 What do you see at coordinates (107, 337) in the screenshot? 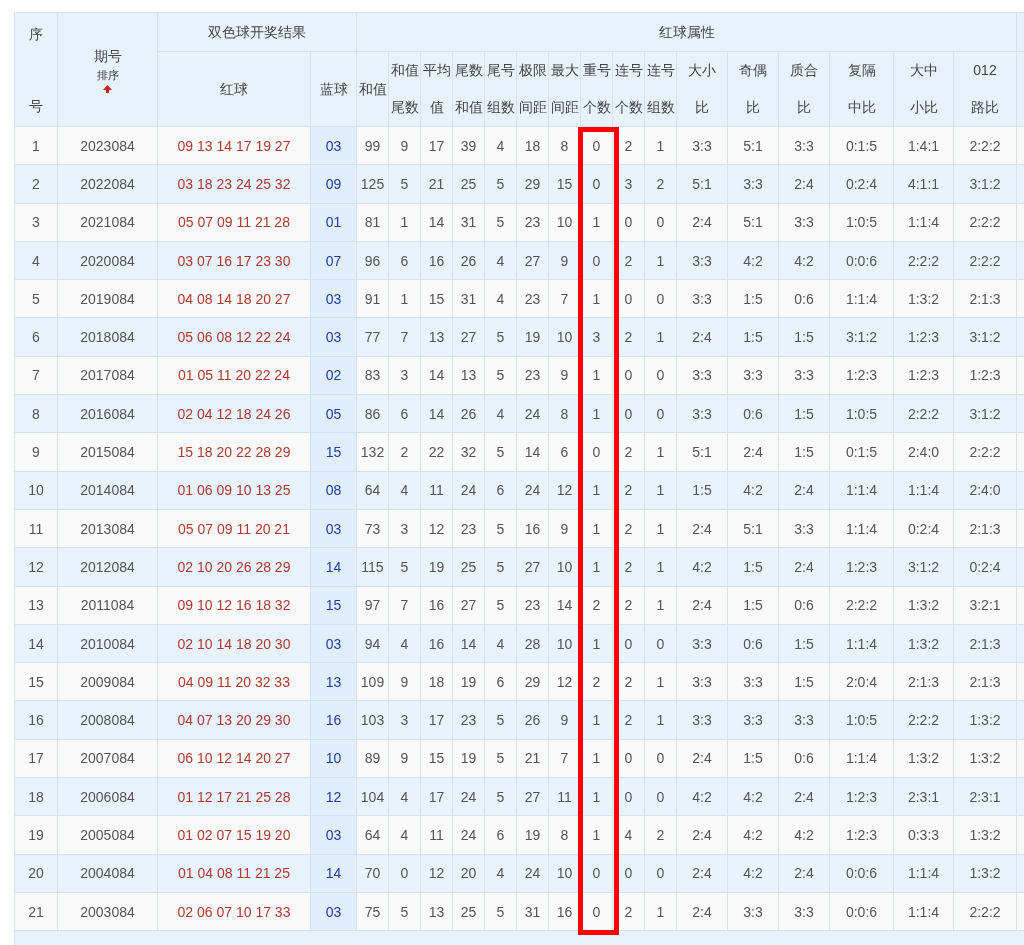
I see `table-cell: 2018084` at bounding box center [107, 337].